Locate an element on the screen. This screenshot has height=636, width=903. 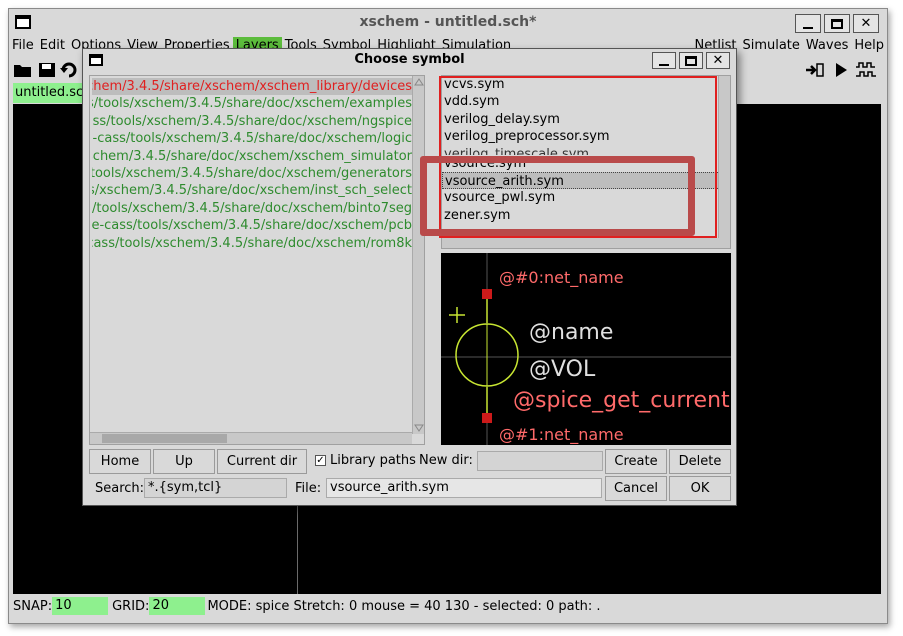
menu-help: Help is located at coordinates (869, 46).